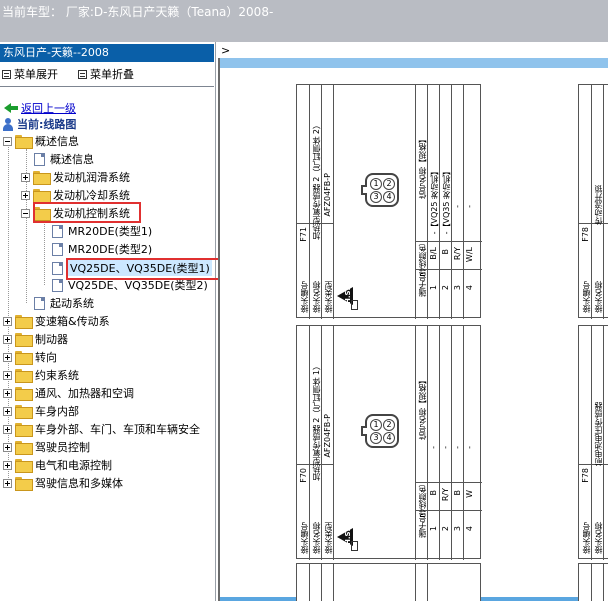 This screenshot has width=608, height=601. I want to click on tree-item-brakes: 制动器, so click(35, 339).